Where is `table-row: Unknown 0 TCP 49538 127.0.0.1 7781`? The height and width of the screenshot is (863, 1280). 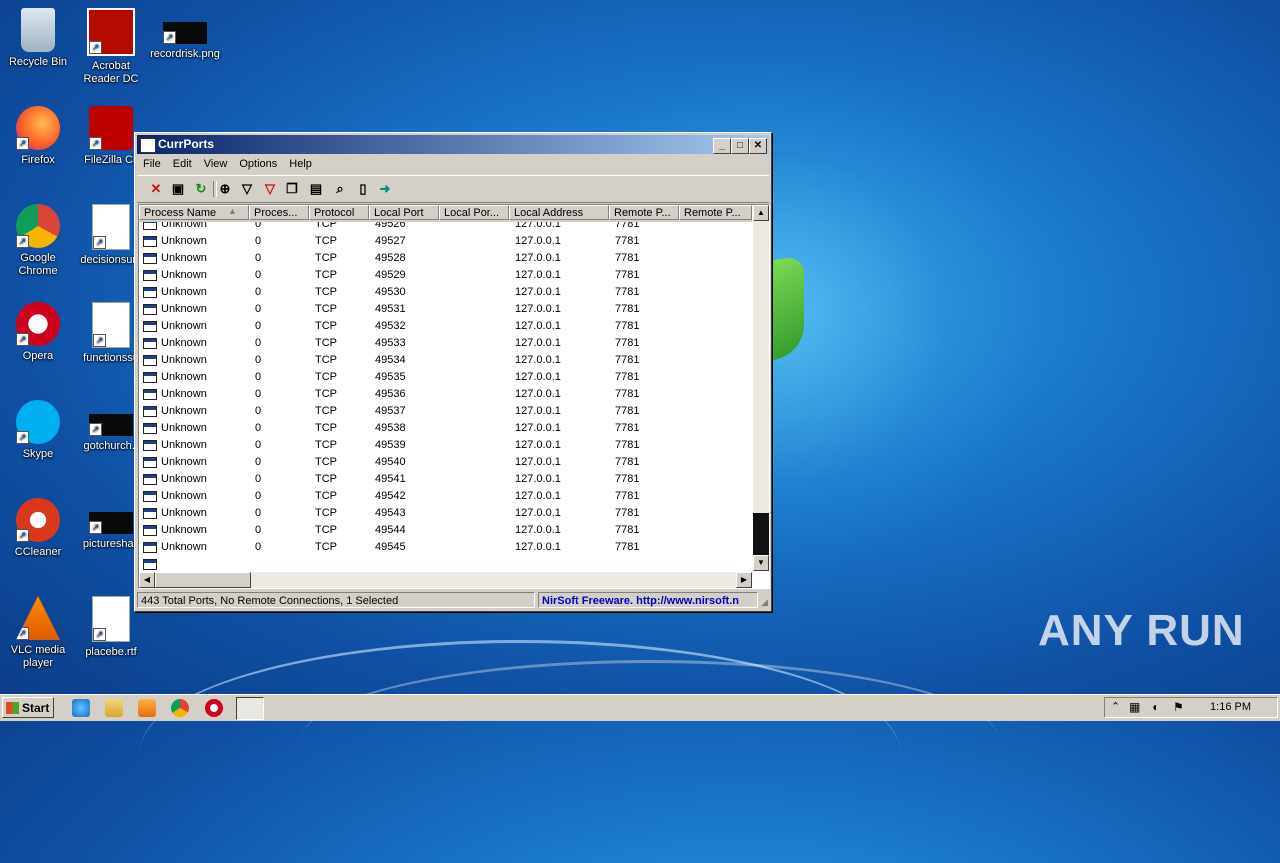 table-row: Unknown 0 TCP 49538 127.0.0.1 7781 is located at coordinates (445, 428).